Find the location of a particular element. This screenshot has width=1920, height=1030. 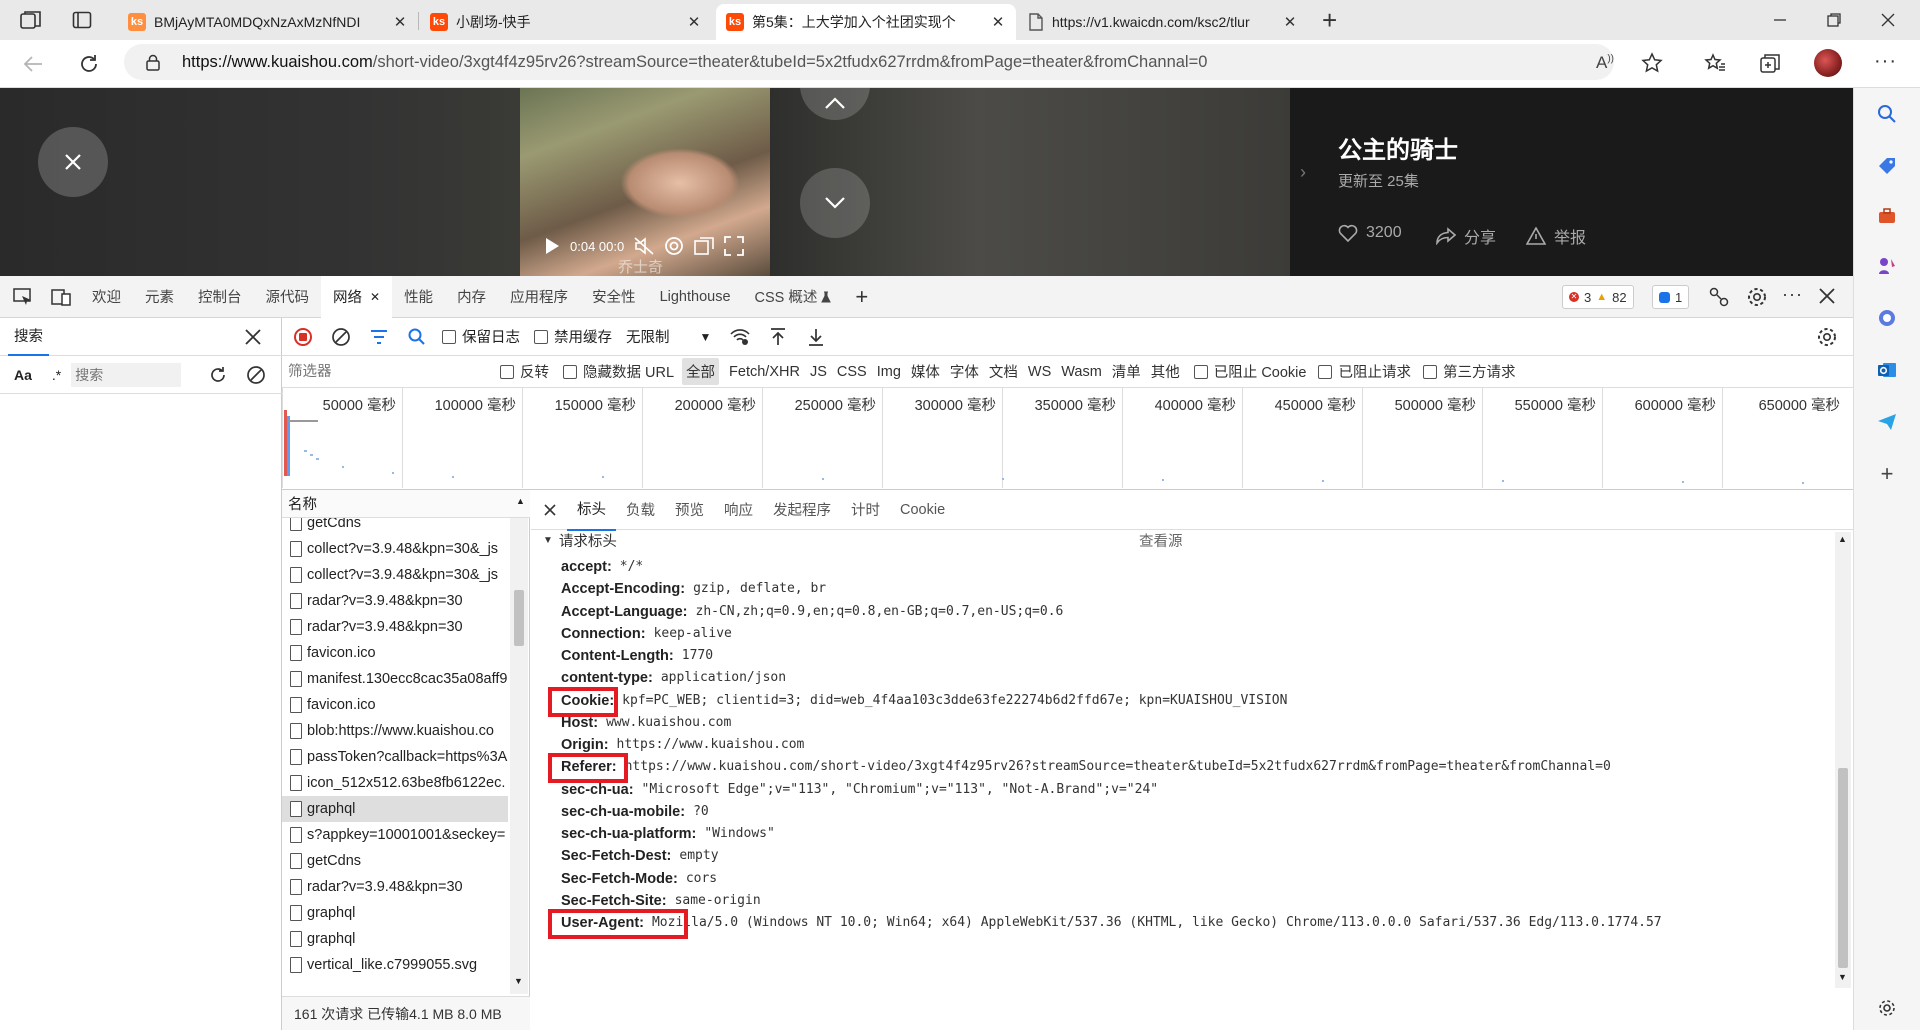

network-settings-gear-icon is located at coordinates (1827, 337).